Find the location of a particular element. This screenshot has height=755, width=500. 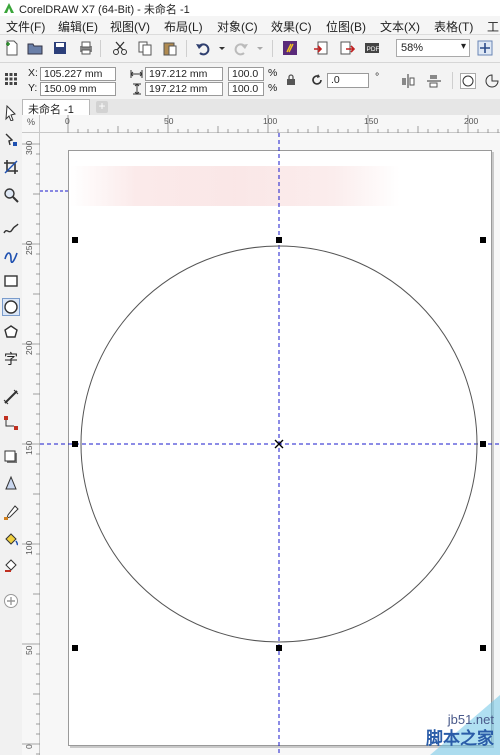

watermark-name: 脚本之家 is located at coordinates (460, 739).